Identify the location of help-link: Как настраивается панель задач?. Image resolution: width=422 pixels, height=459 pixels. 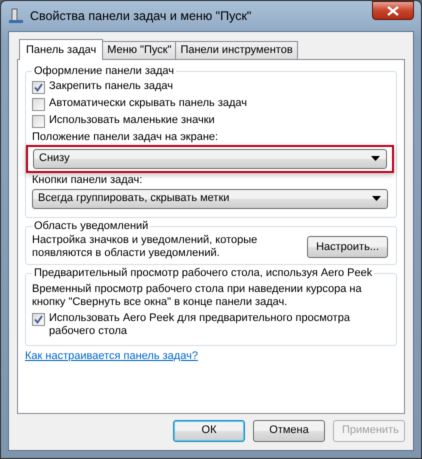
(111, 357).